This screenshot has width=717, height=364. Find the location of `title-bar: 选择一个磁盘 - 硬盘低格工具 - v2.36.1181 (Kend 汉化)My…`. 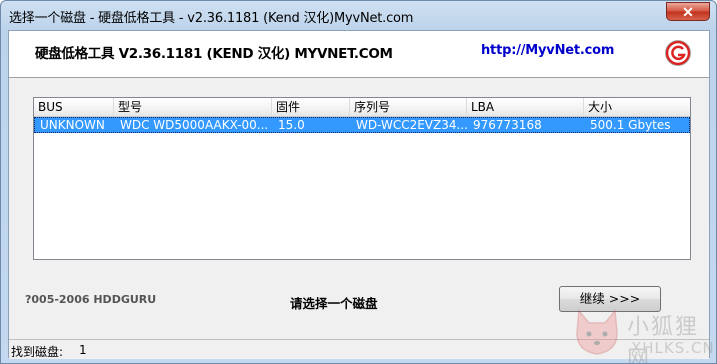

title-bar: 选择一个磁盘 - 硬盘低格工具 - v2.36.1181 (Kend 汉化)My… is located at coordinates (358, 15).